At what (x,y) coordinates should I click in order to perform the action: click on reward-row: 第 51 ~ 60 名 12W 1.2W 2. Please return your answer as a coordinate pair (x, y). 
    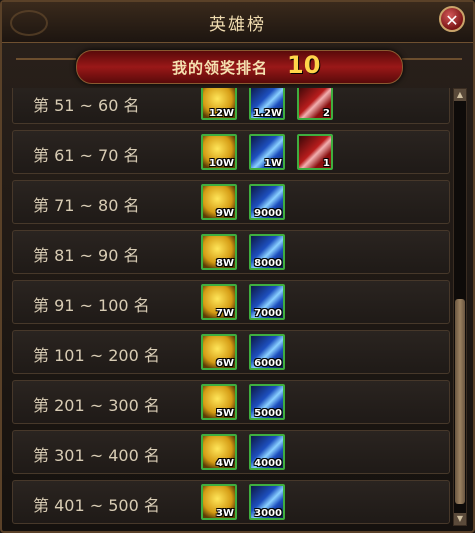
    Looking at the image, I should click on (231, 106).